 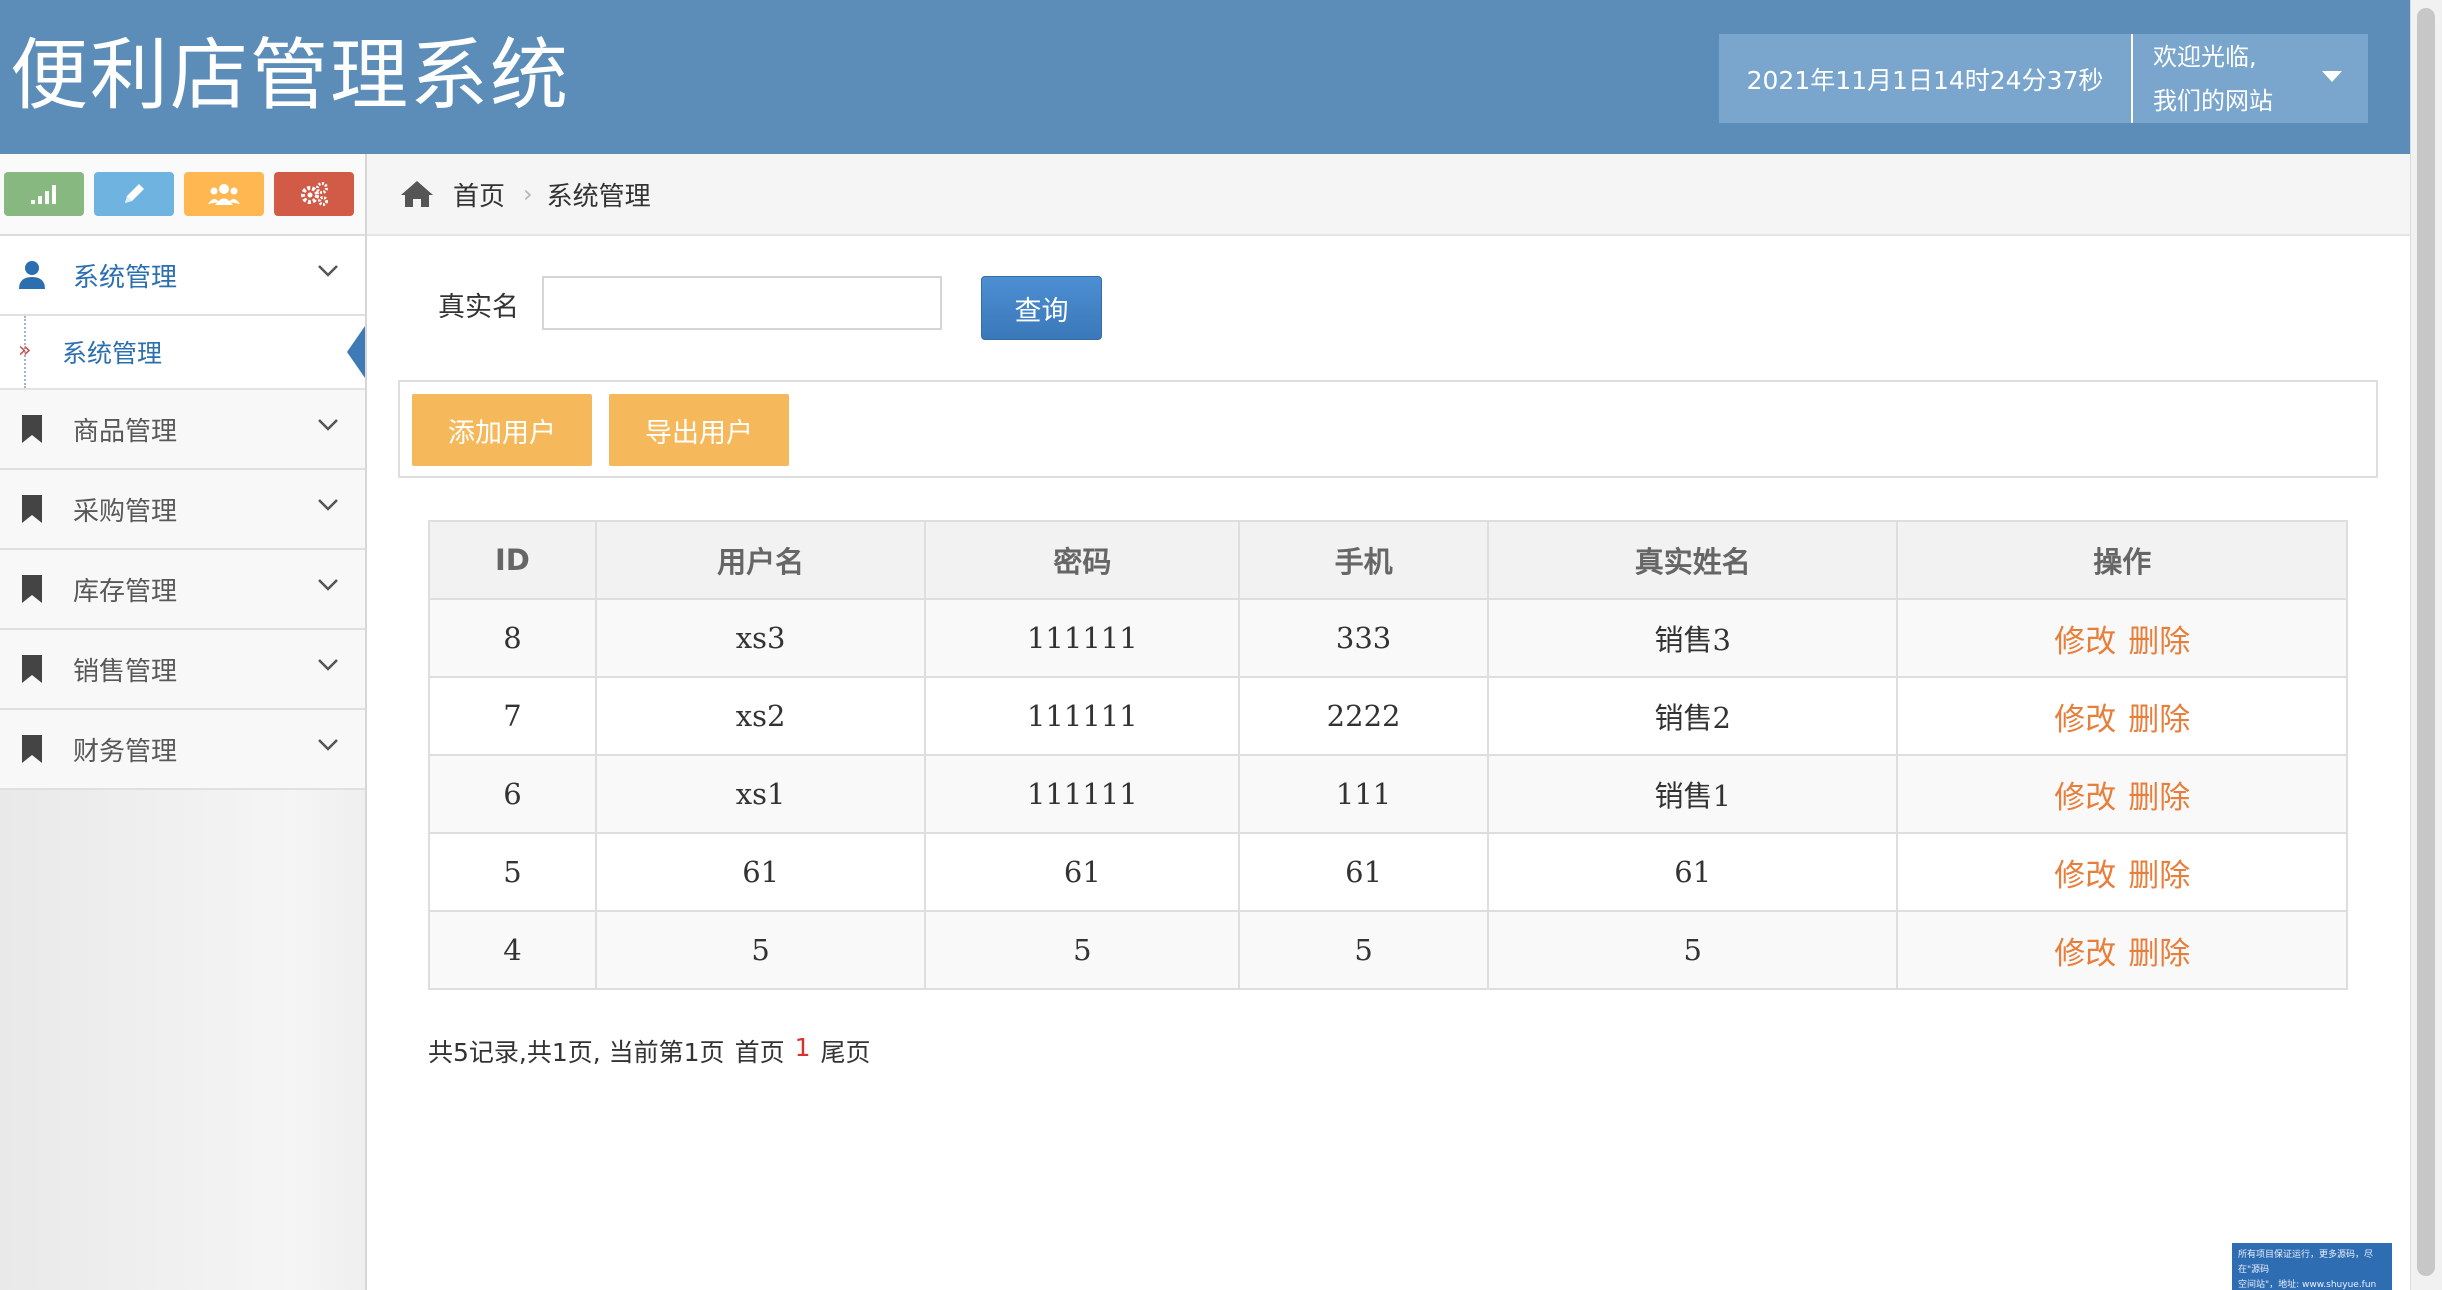 I want to click on shortcut-signal-button, so click(x=44, y=194).